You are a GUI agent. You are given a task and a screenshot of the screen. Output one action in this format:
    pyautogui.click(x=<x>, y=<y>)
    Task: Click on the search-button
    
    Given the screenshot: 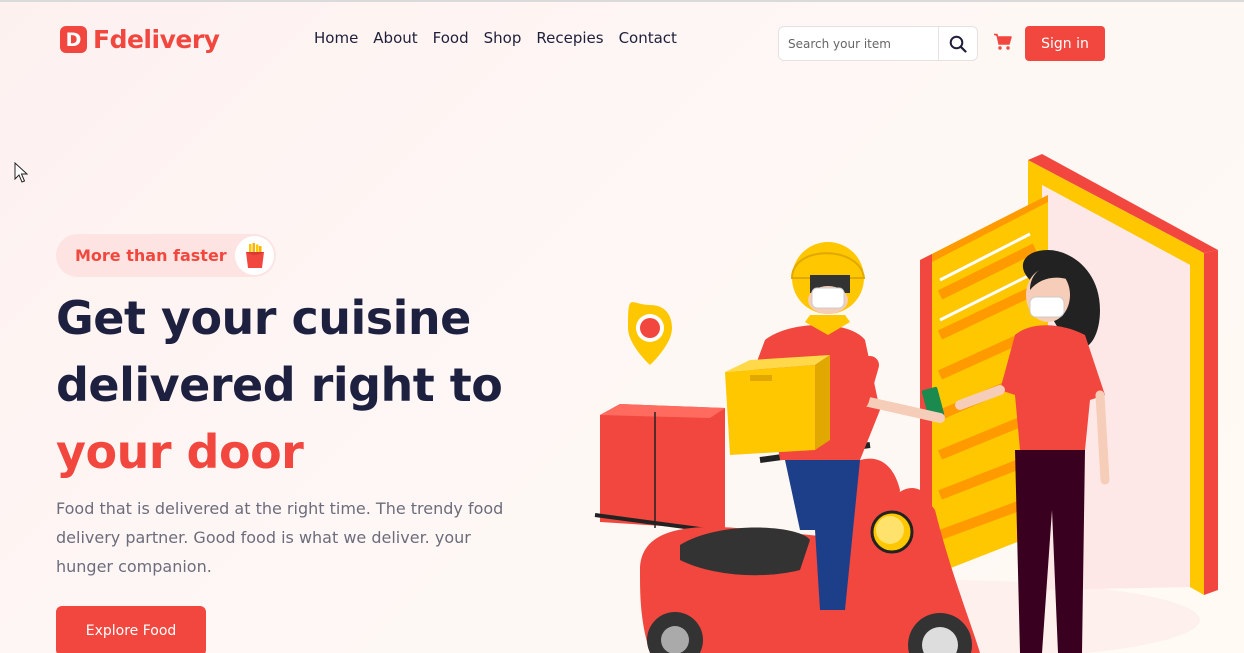 What is the action you would take?
    pyautogui.click(x=957, y=43)
    